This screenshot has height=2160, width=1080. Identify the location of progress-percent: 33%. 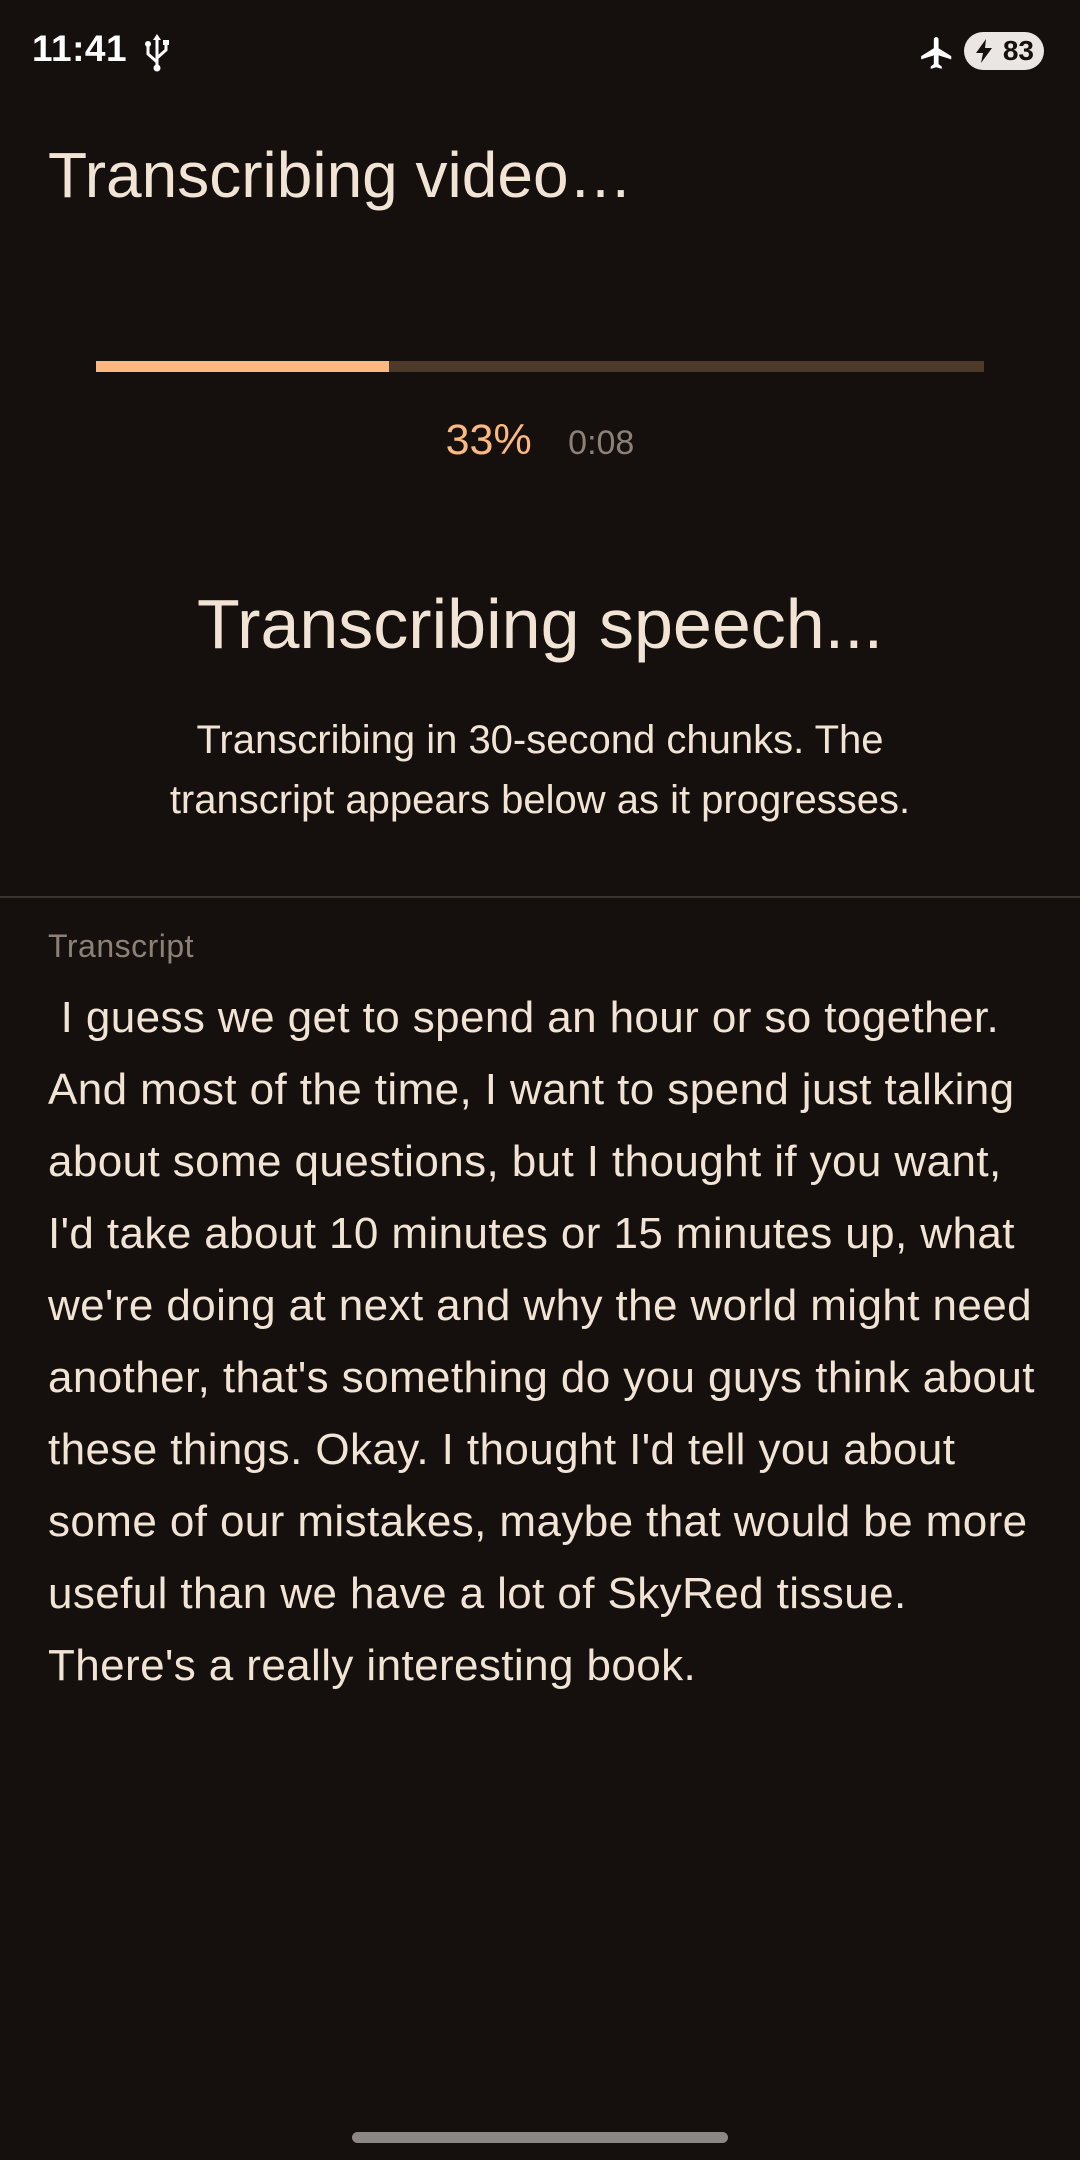
(488, 440).